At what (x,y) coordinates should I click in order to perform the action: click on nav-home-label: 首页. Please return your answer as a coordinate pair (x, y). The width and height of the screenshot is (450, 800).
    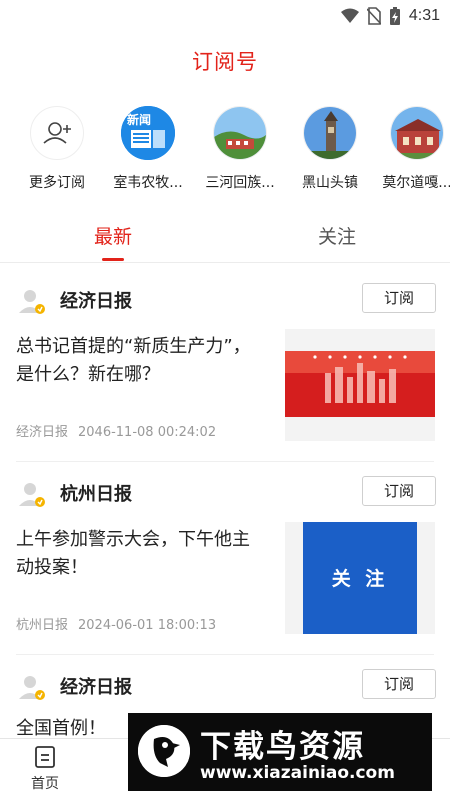
    Looking at the image, I should click on (45, 784).